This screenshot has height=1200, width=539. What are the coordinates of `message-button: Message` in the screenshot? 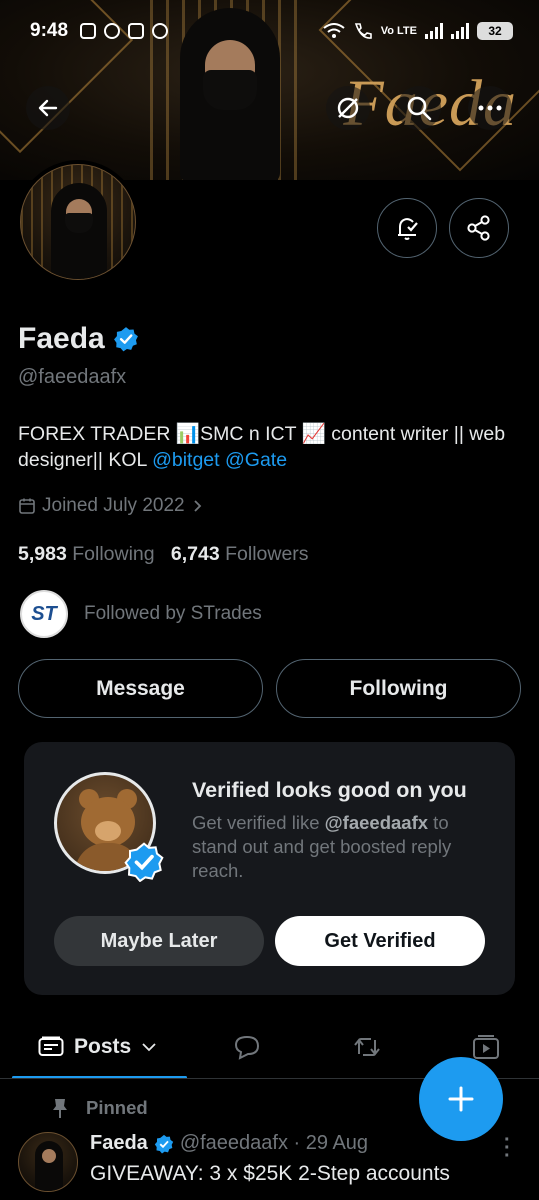 It's located at (140, 688).